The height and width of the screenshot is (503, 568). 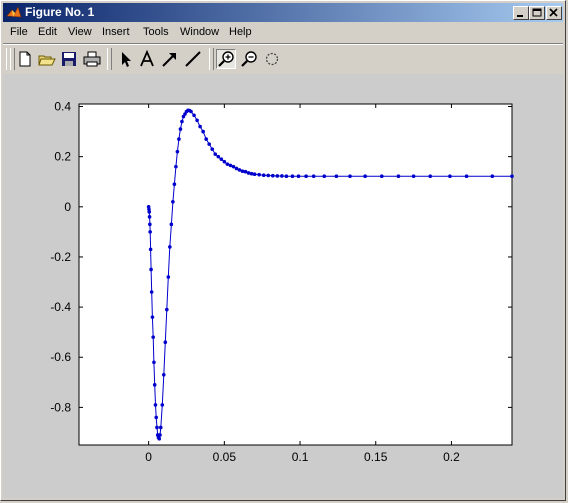 I want to click on diagonal-arrow-icon, so click(x=169, y=60).